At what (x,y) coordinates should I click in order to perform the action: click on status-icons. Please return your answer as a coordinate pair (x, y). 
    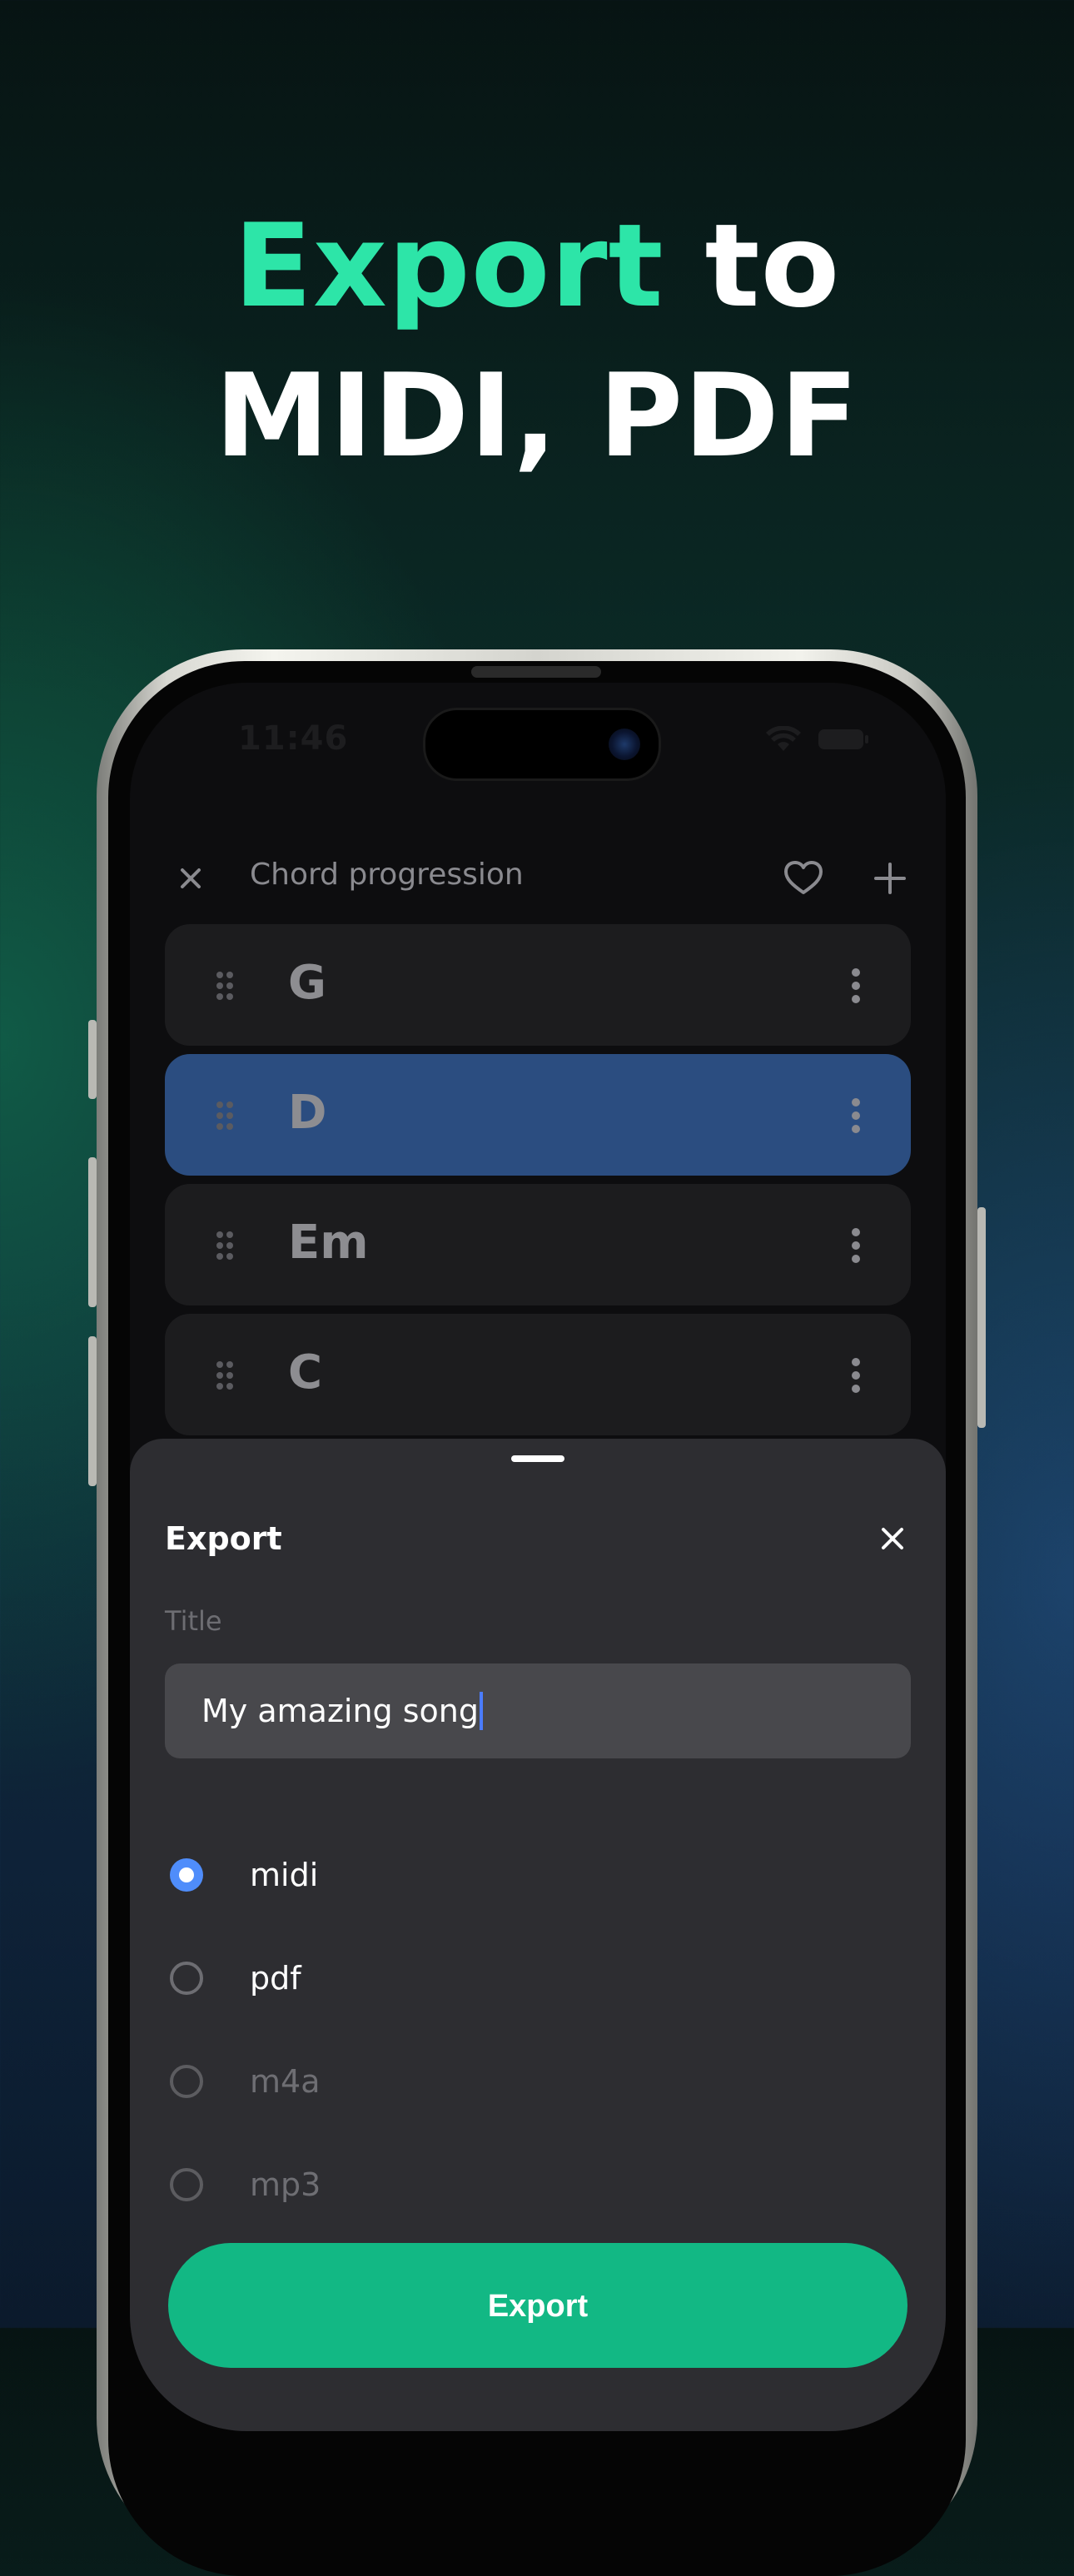
    Looking at the image, I should click on (817, 739).